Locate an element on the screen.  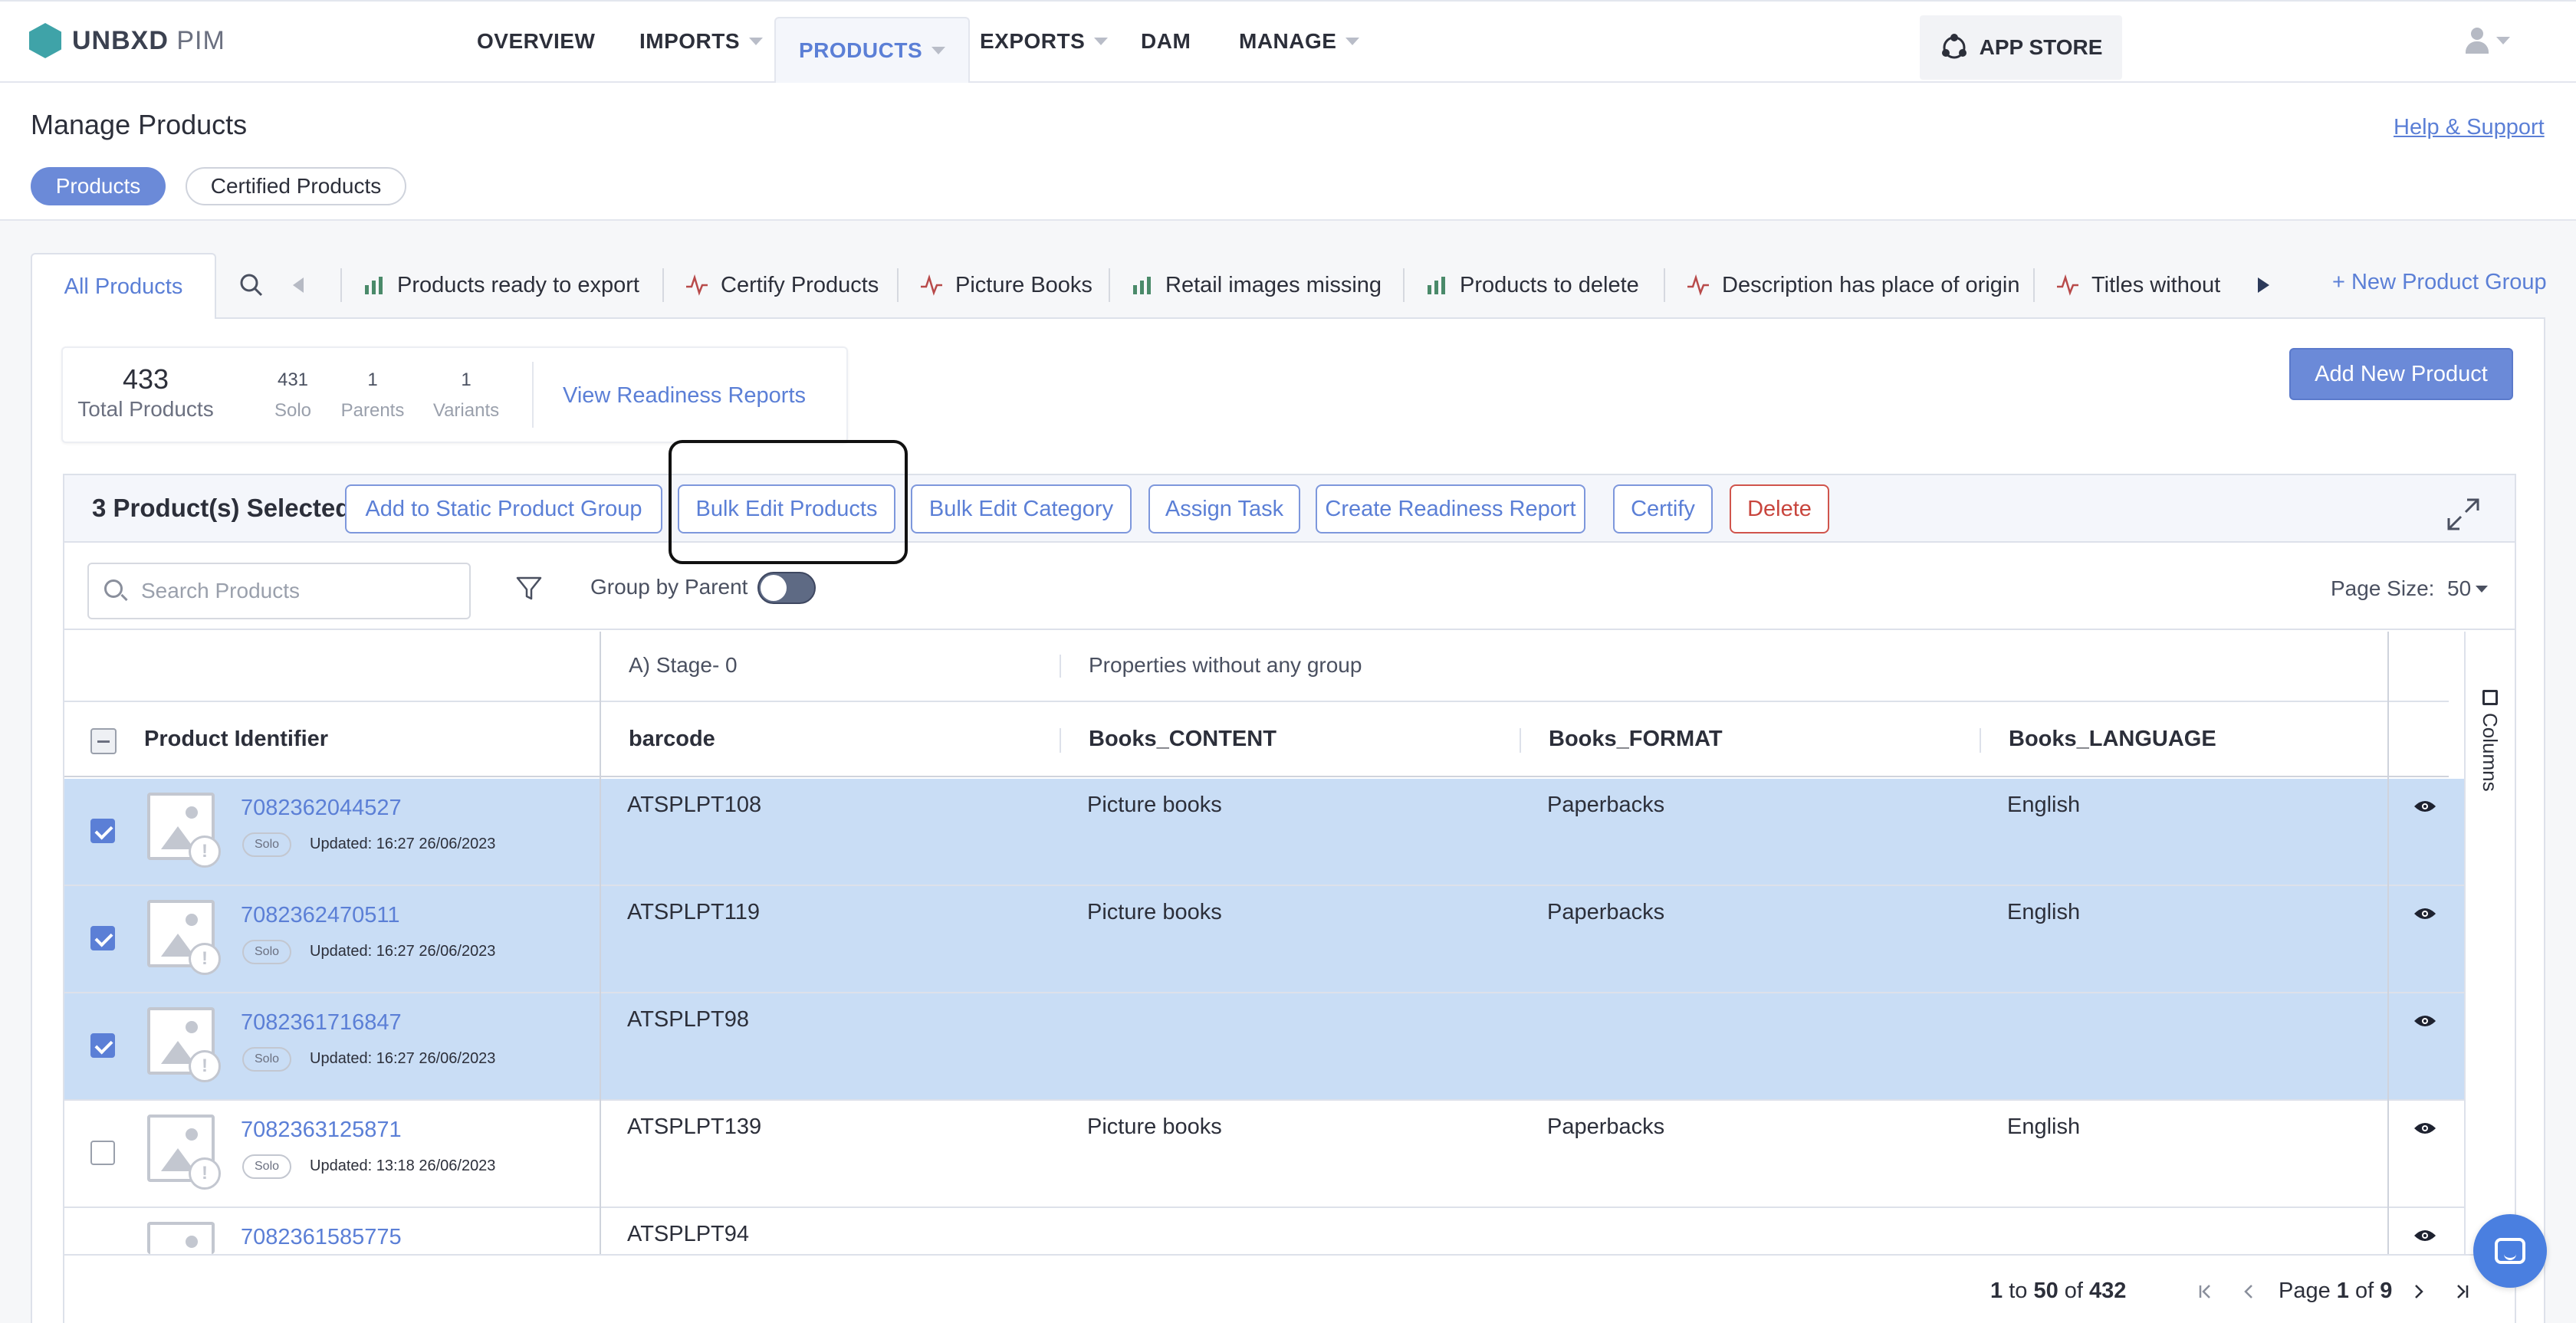
product-id-link: 7082363125871 is located at coordinates (321, 1130).